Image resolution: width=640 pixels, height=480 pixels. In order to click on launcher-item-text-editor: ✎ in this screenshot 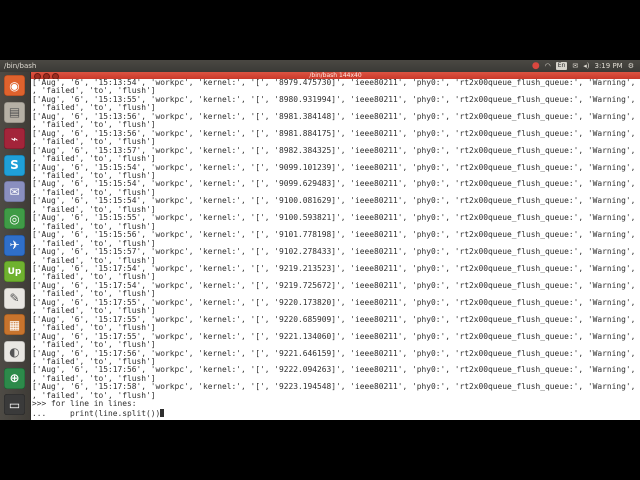, I will do `click(14, 298)`.